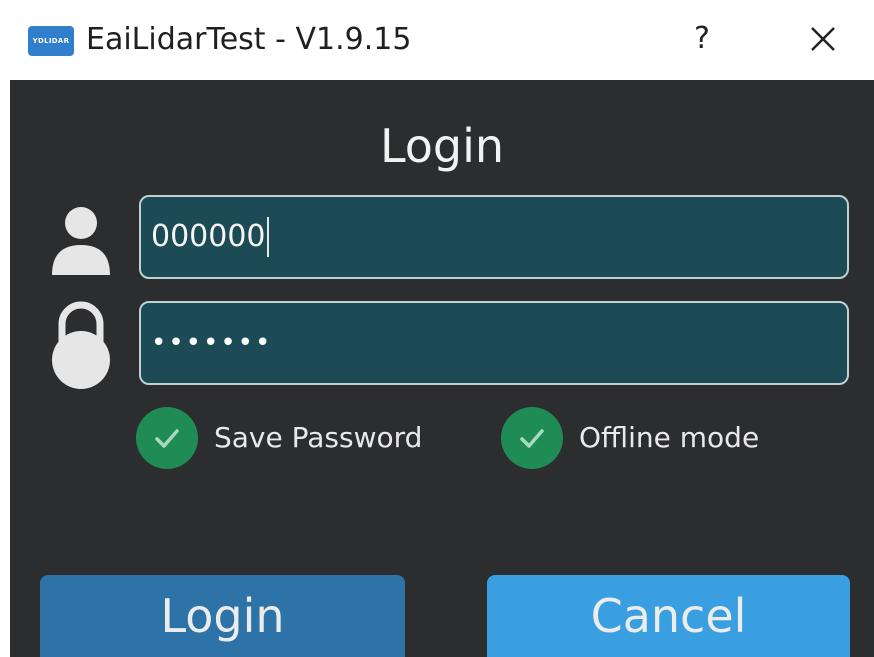  What do you see at coordinates (494, 237) in the screenshot?
I see `username-field: 000000` at bounding box center [494, 237].